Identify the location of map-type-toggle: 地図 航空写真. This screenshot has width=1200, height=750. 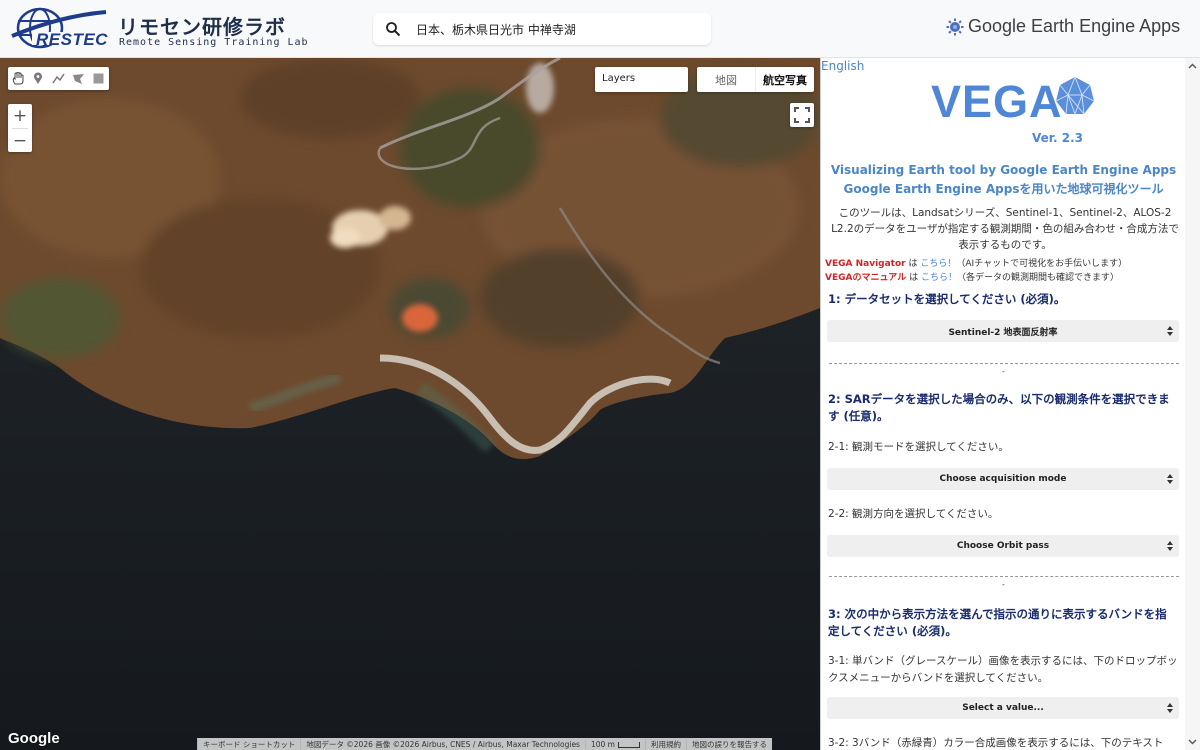
(755, 79).